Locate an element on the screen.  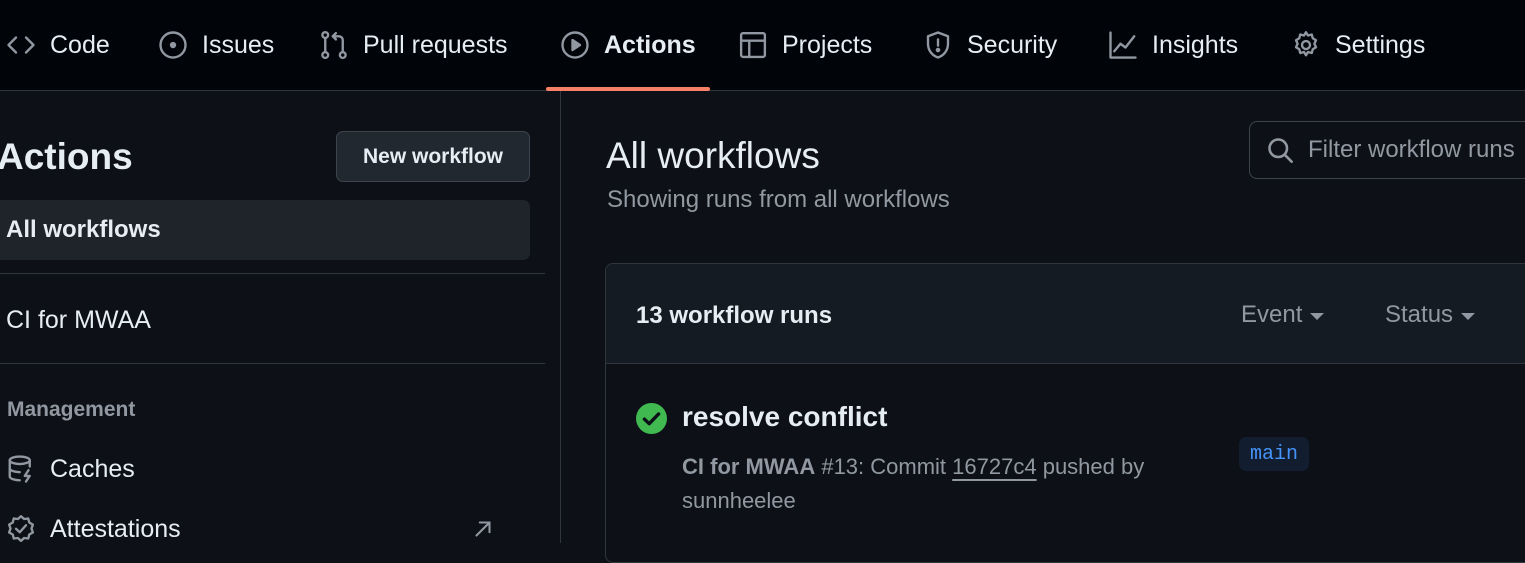
sidebar-item-label: CI for MWAA is located at coordinates (78, 320).